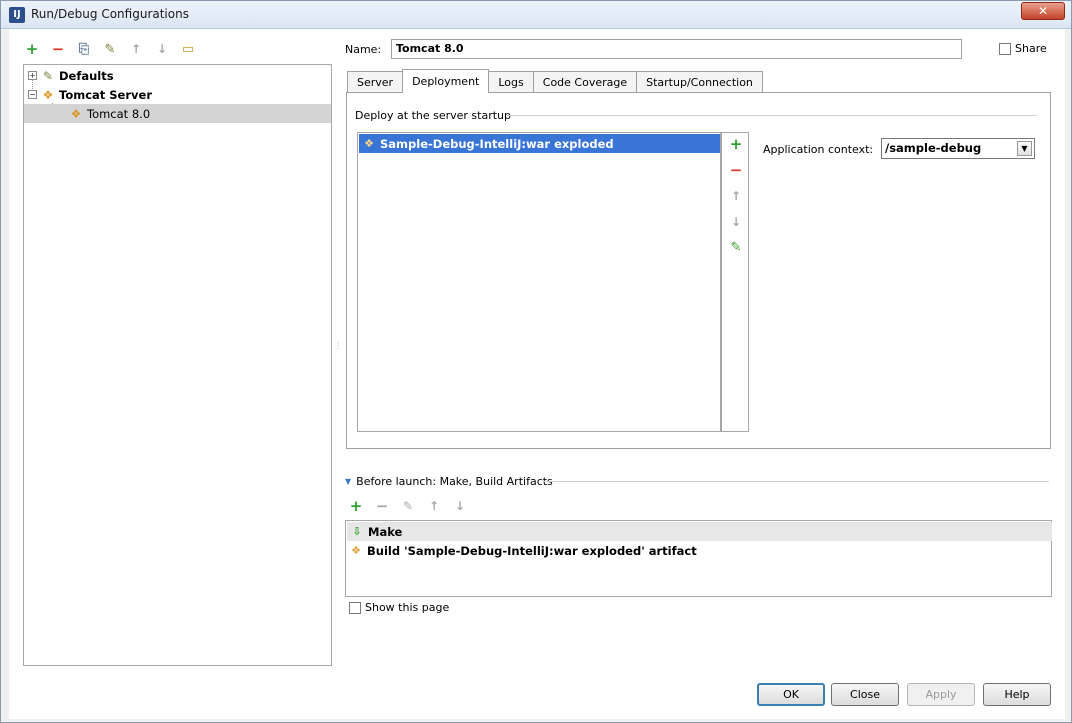  Describe the element at coordinates (119, 113) in the screenshot. I see `tree-item-label: Tomcat 8.0` at that location.